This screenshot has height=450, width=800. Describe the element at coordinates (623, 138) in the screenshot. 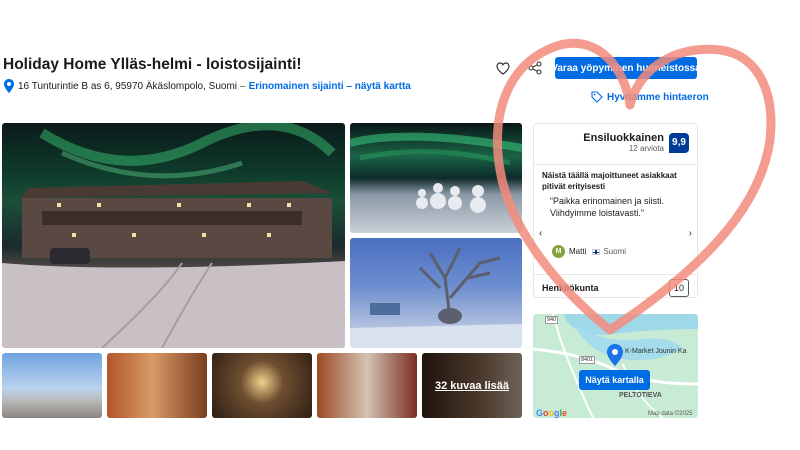

I see `rating-label: Ensiluokkainen` at that location.